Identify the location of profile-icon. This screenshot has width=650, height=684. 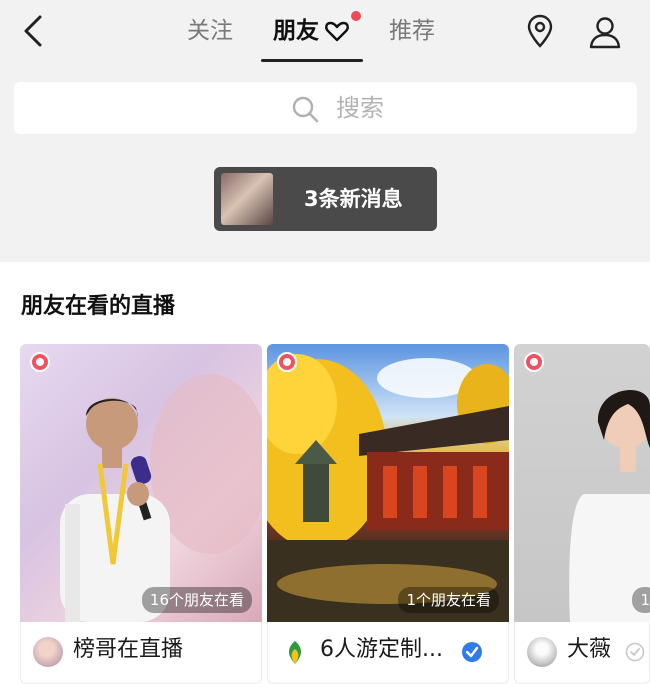
(605, 32).